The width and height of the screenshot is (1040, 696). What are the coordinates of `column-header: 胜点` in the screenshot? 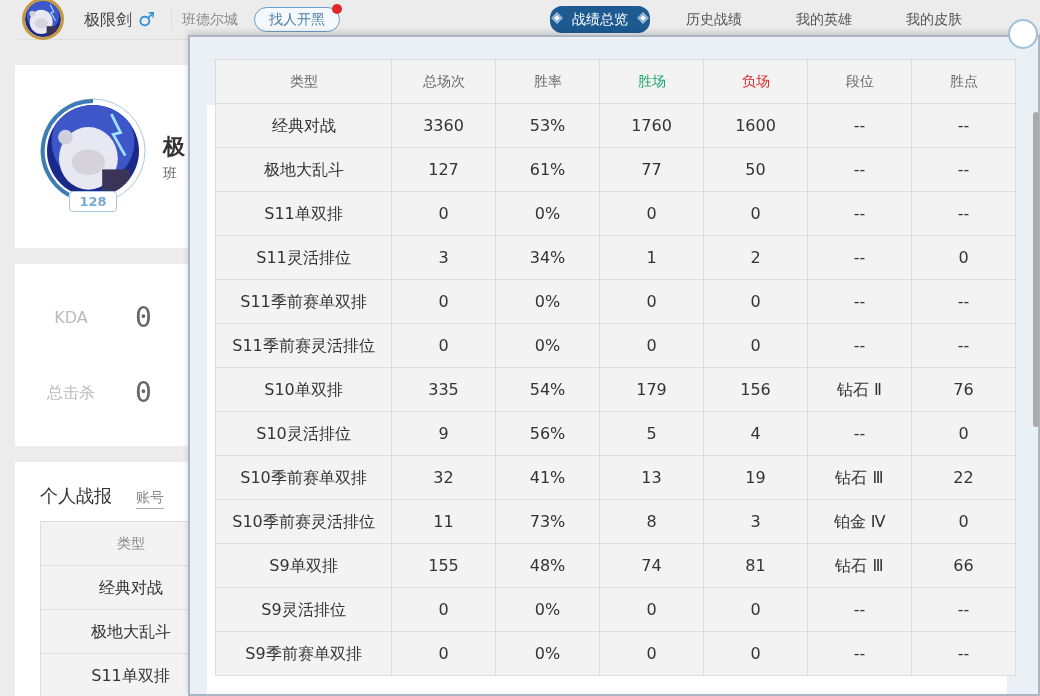 It's located at (963, 81).